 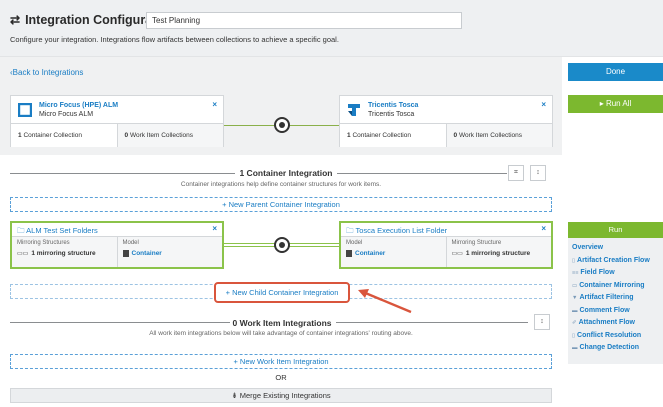 What do you see at coordinates (615, 104) in the screenshot?
I see `run-all-button: ▸ Run All` at bounding box center [615, 104].